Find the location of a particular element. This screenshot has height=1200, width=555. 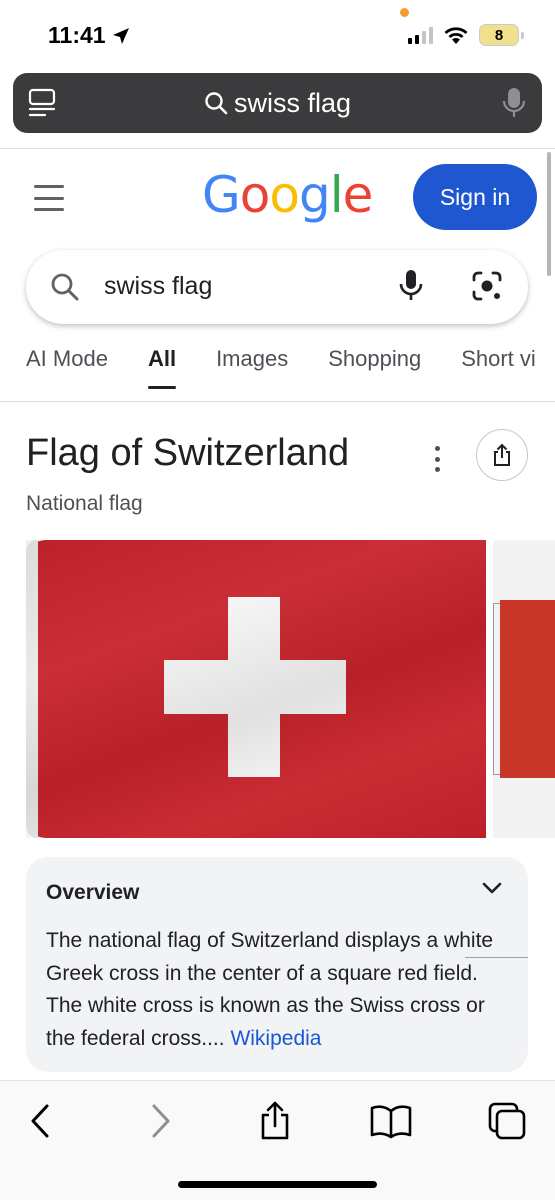

privacy-indicator-dot is located at coordinates (404, 12).